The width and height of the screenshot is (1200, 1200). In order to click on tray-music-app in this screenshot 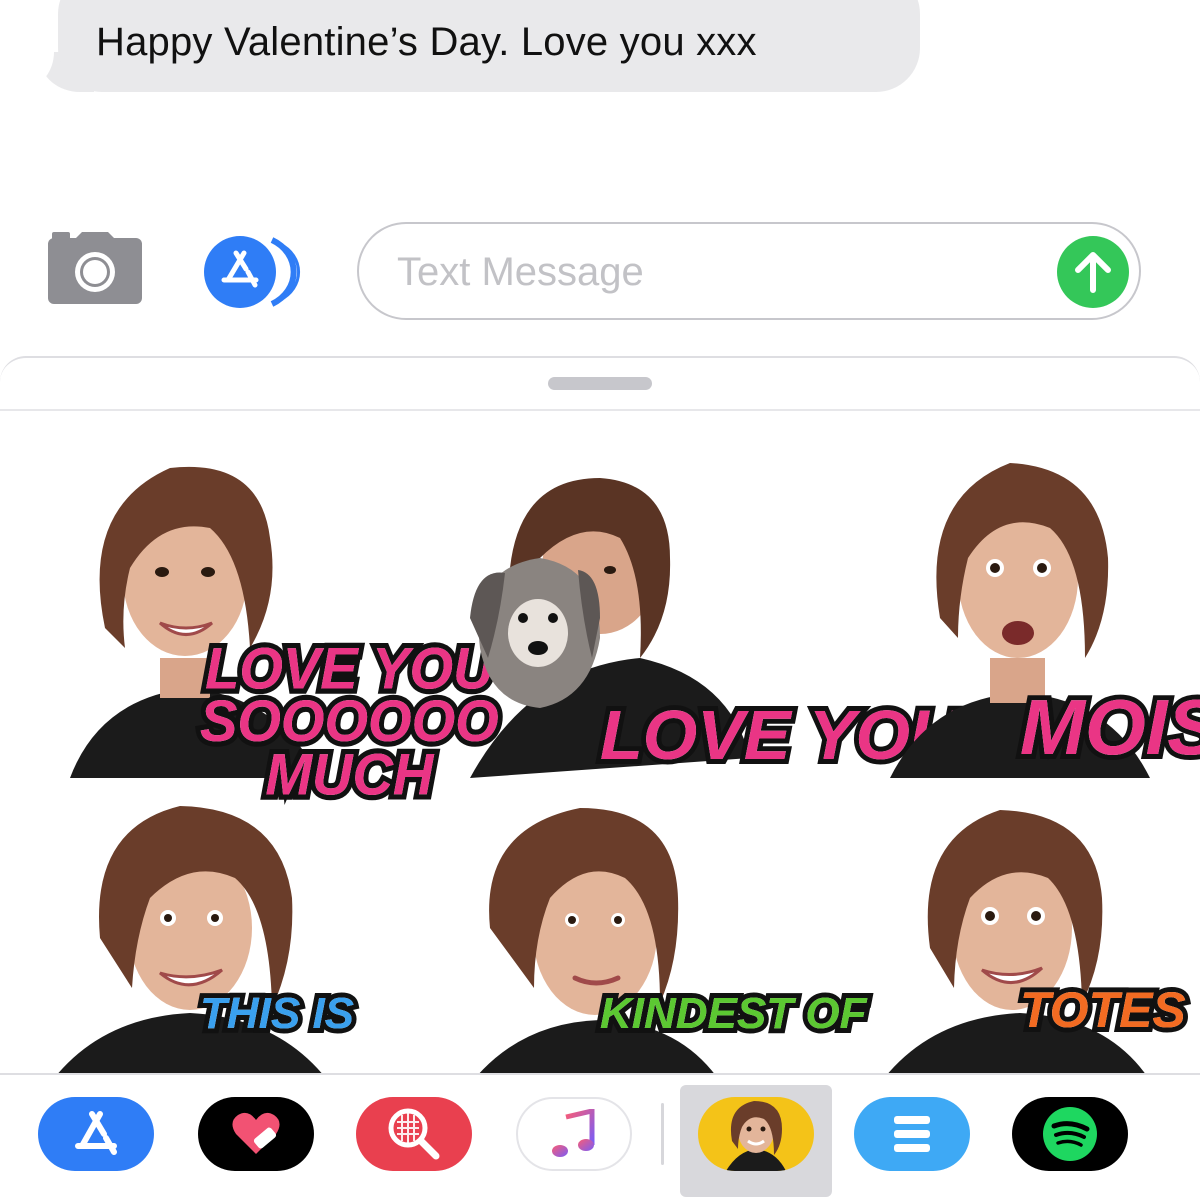, I will do `click(574, 1134)`.